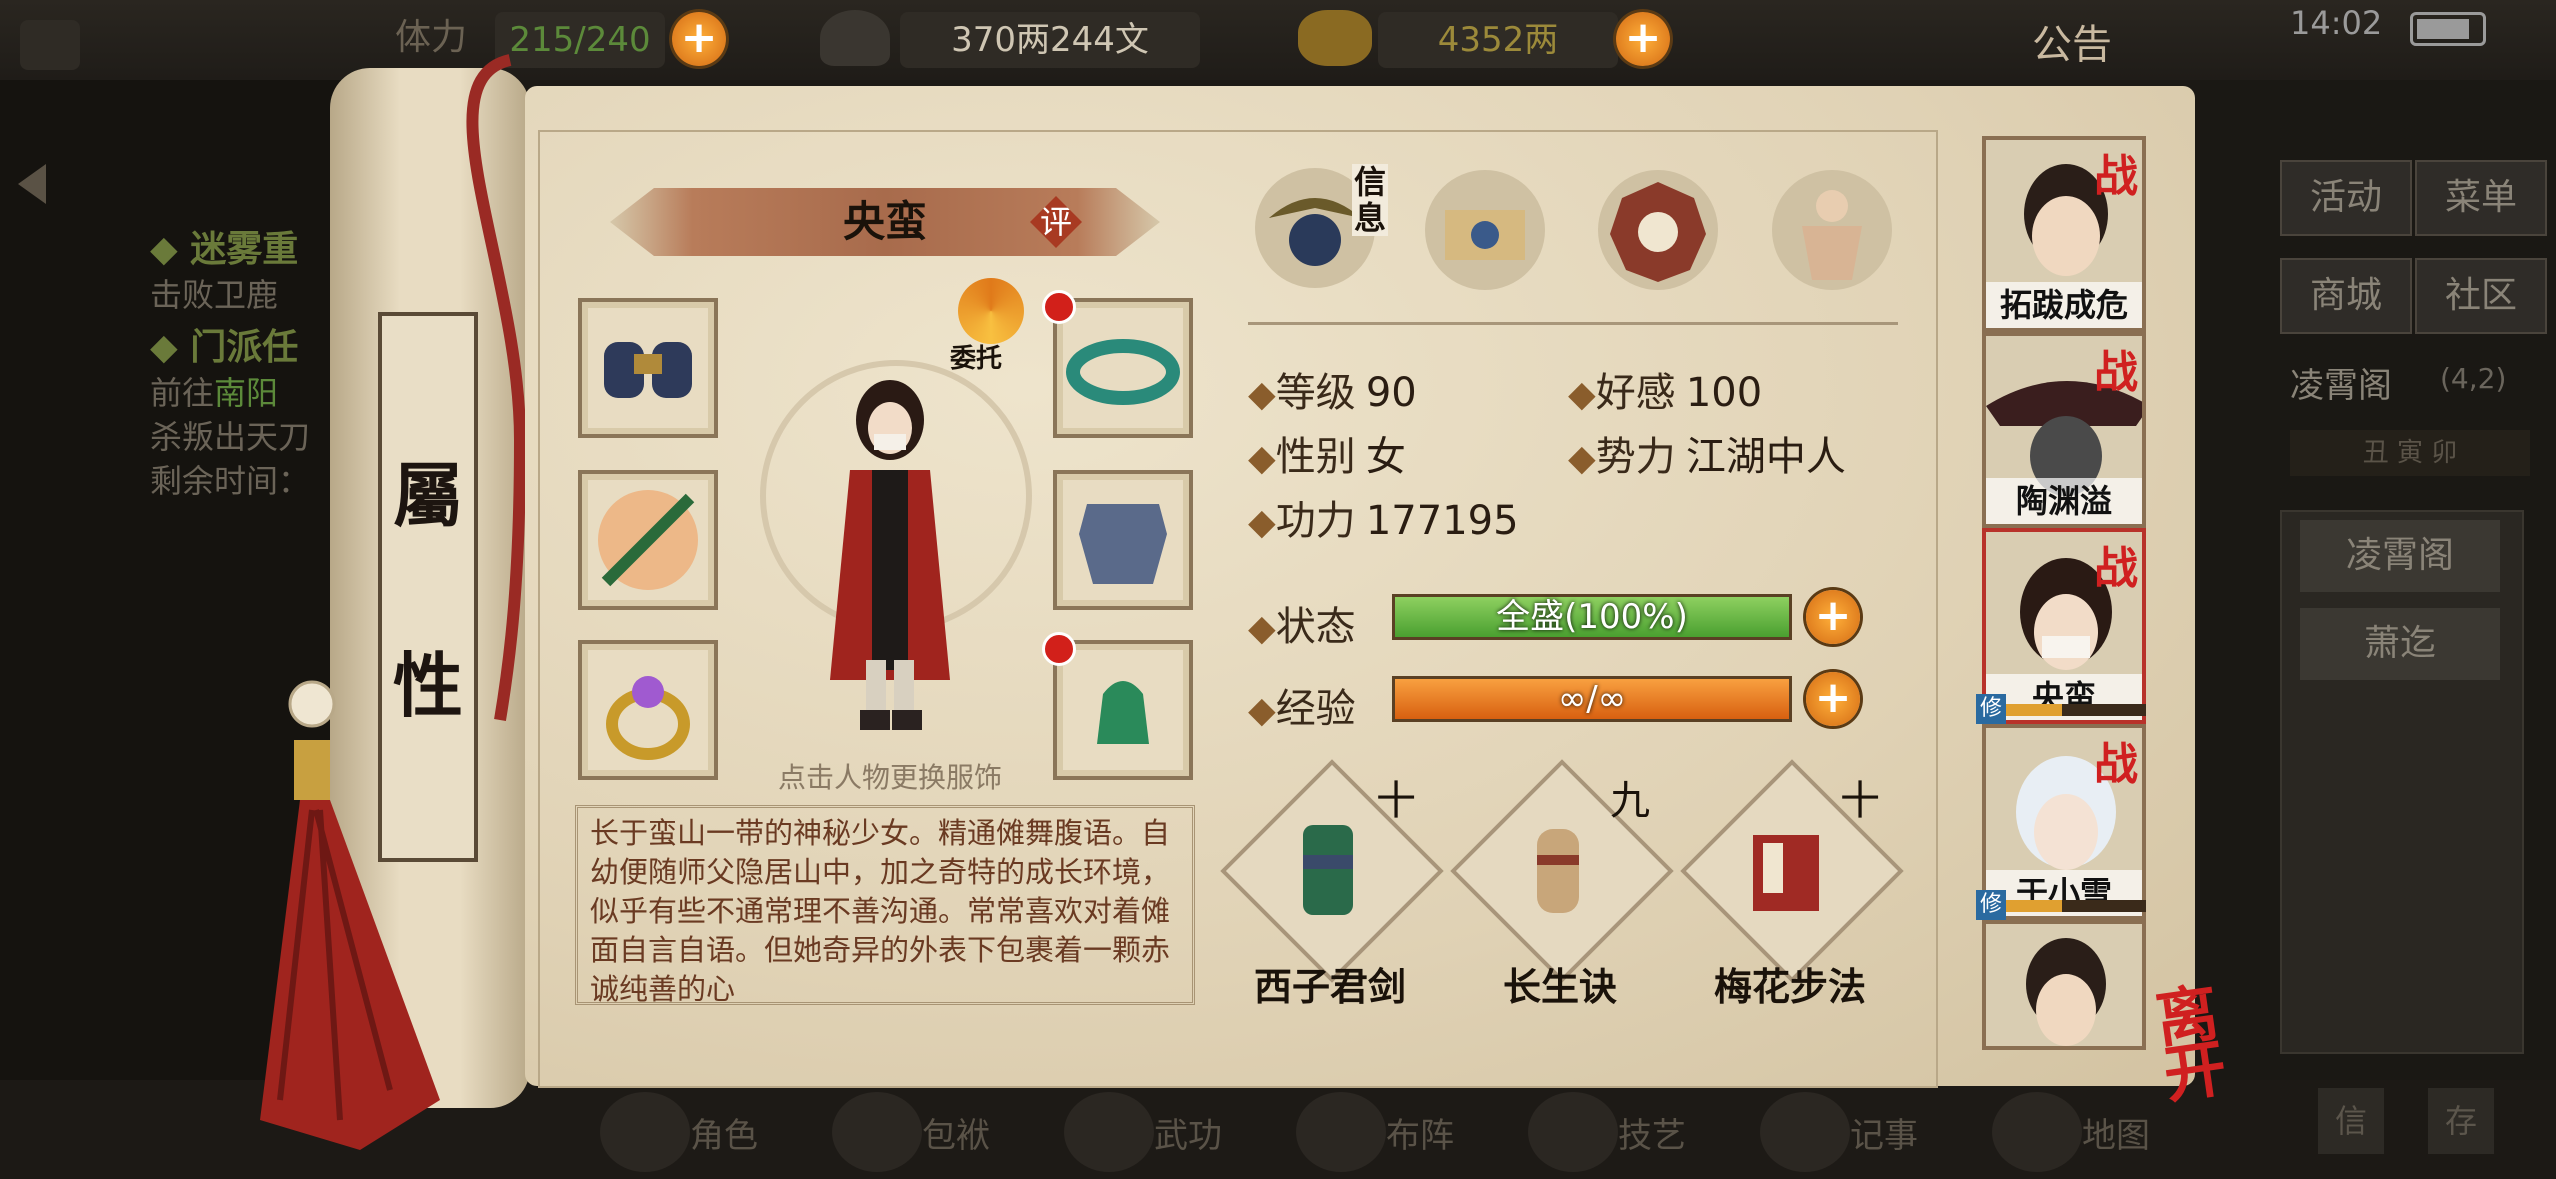  Describe the element at coordinates (2064, 626) in the screenshot. I see `party-member-3: 战 央蛮` at that location.